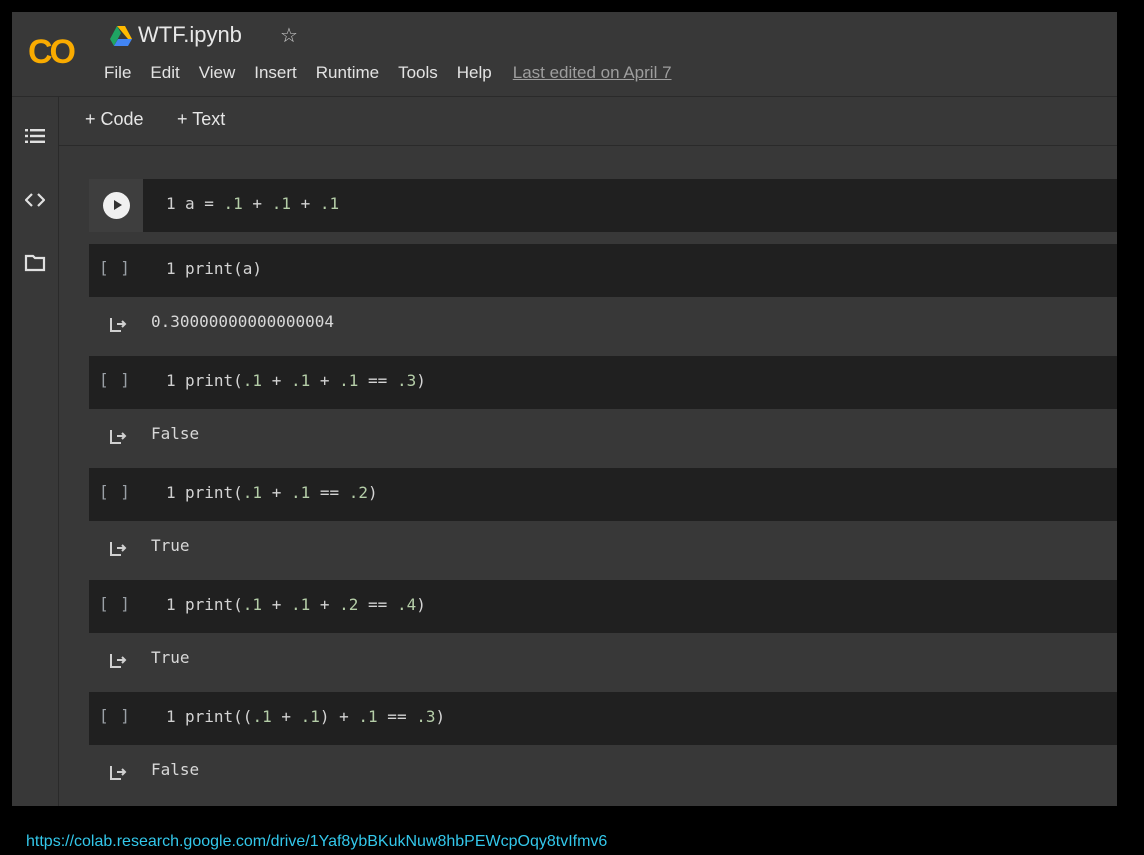  I want to click on code-cell: 1 a = .1 + .1 + .1, so click(603, 205).